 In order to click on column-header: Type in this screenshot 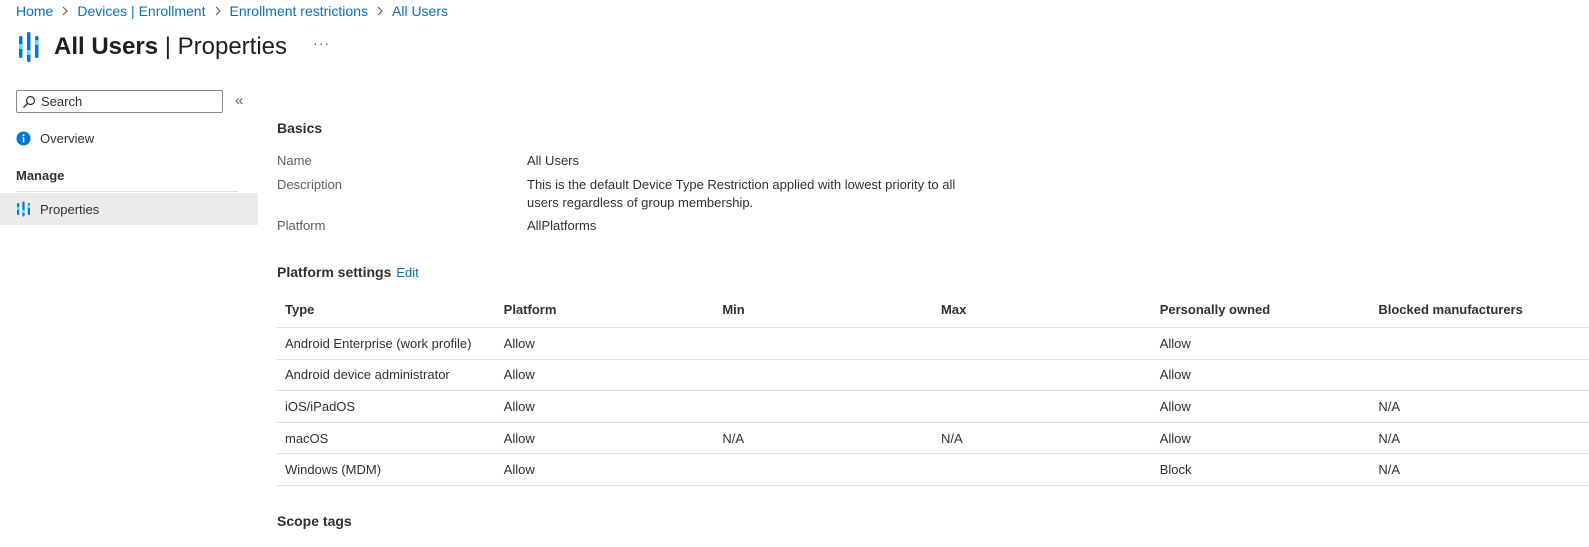, I will do `click(386, 309)`.